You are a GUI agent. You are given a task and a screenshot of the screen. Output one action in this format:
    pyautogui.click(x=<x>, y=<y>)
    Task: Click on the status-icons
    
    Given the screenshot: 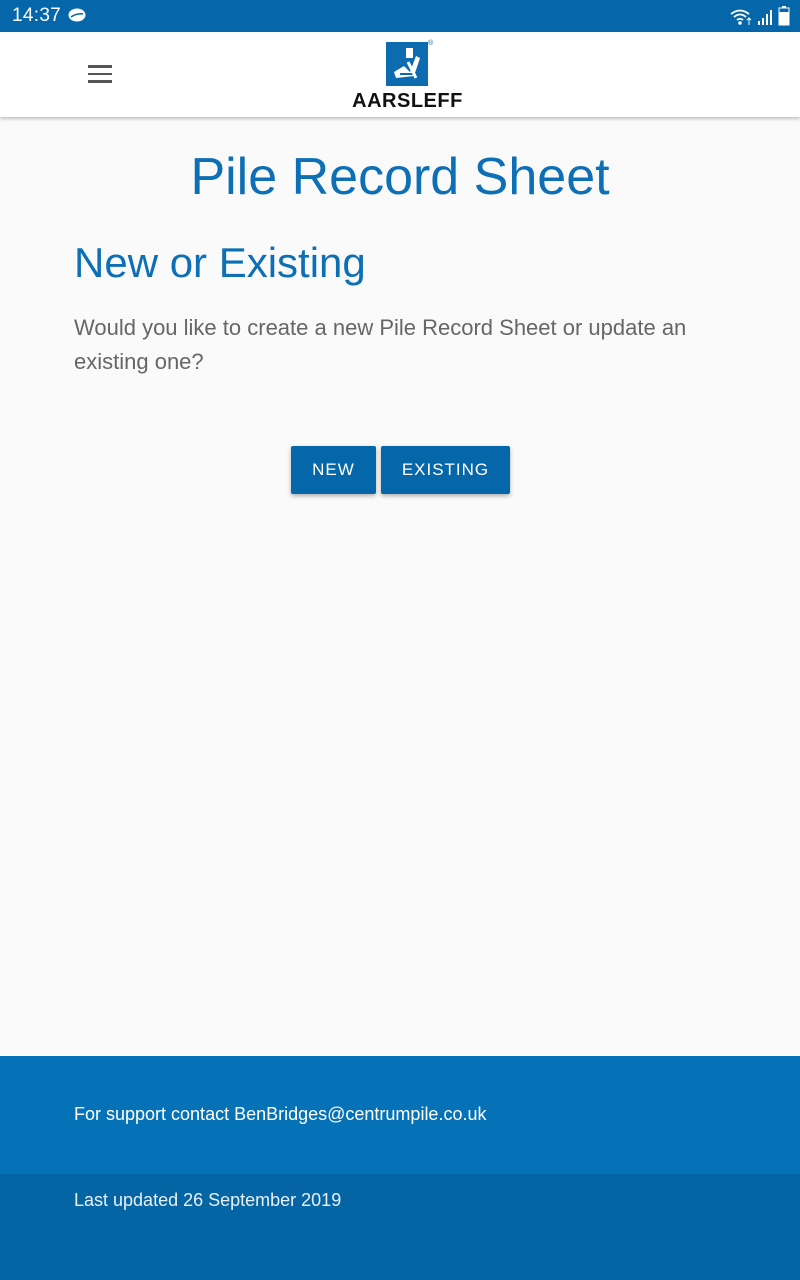 What is the action you would take?
    pyautogui.click(x=760, y=18)
    